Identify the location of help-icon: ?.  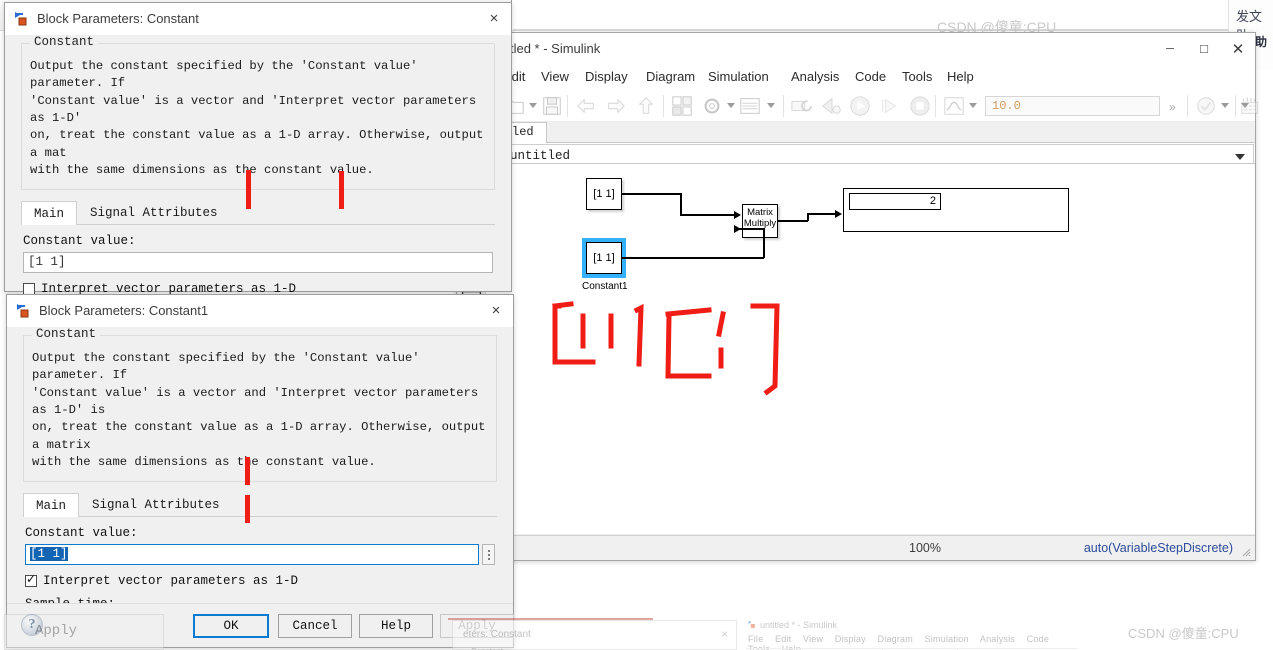
(32, 625).